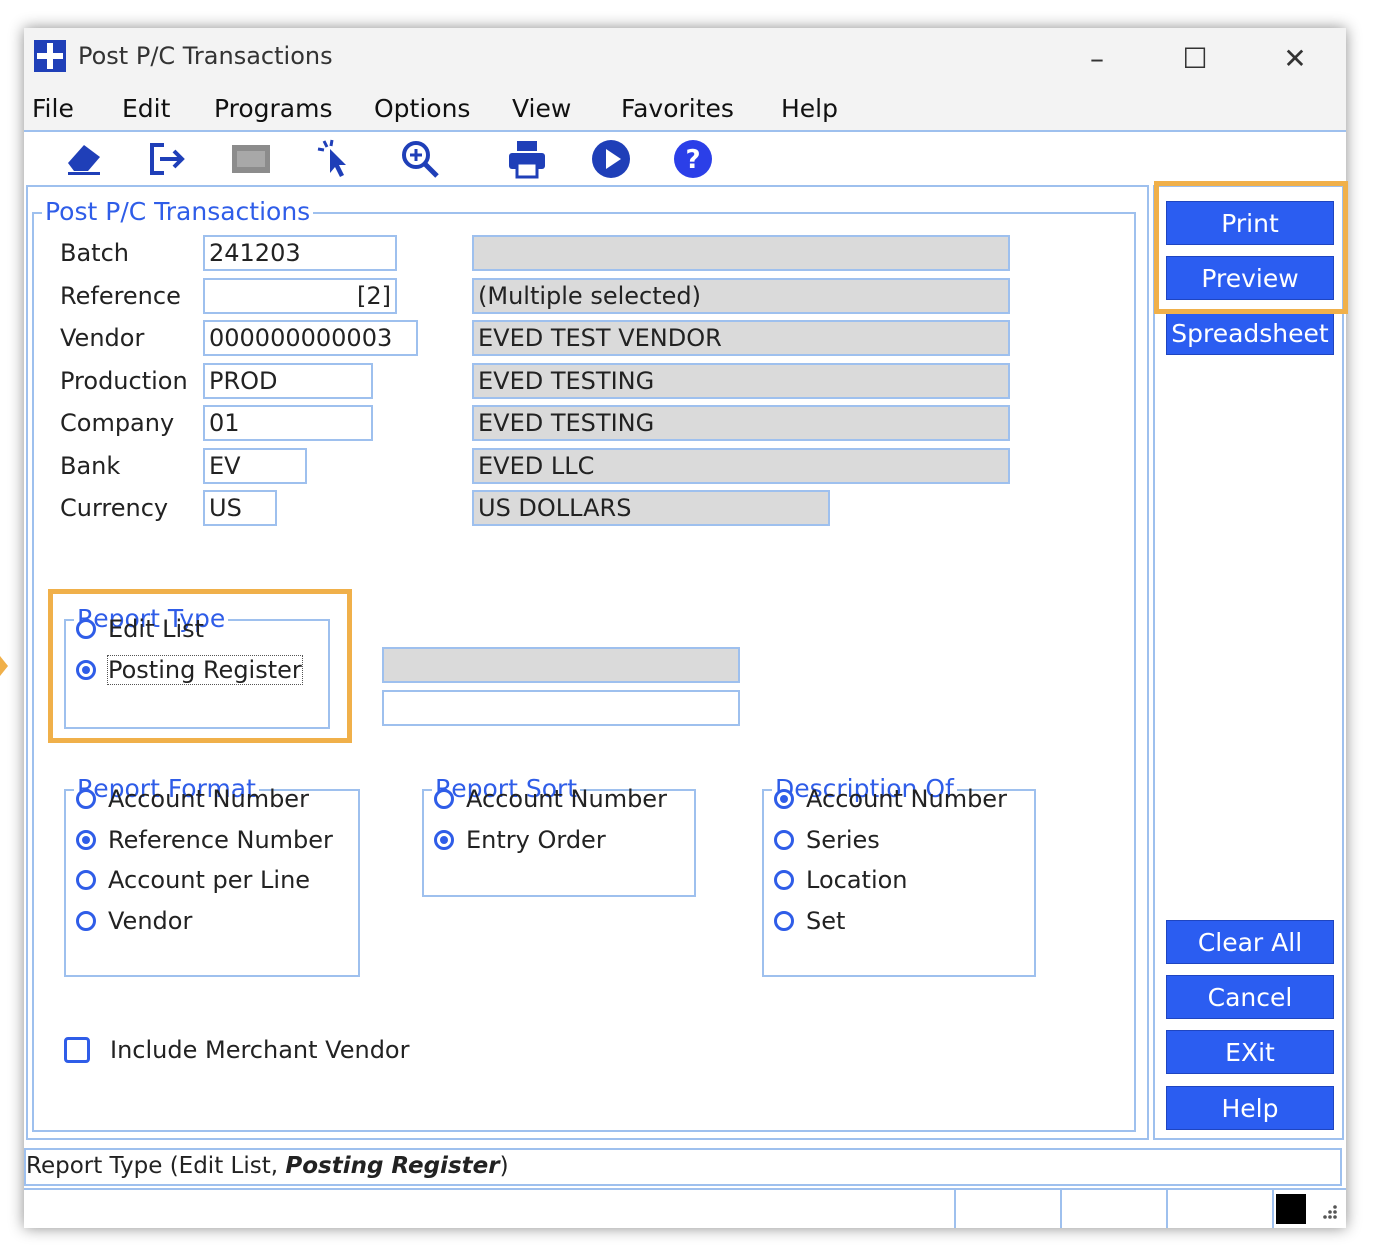  Describe the element at coordinates (114, 508) in the screenshot. I see `currency-label: Currency` at that location.